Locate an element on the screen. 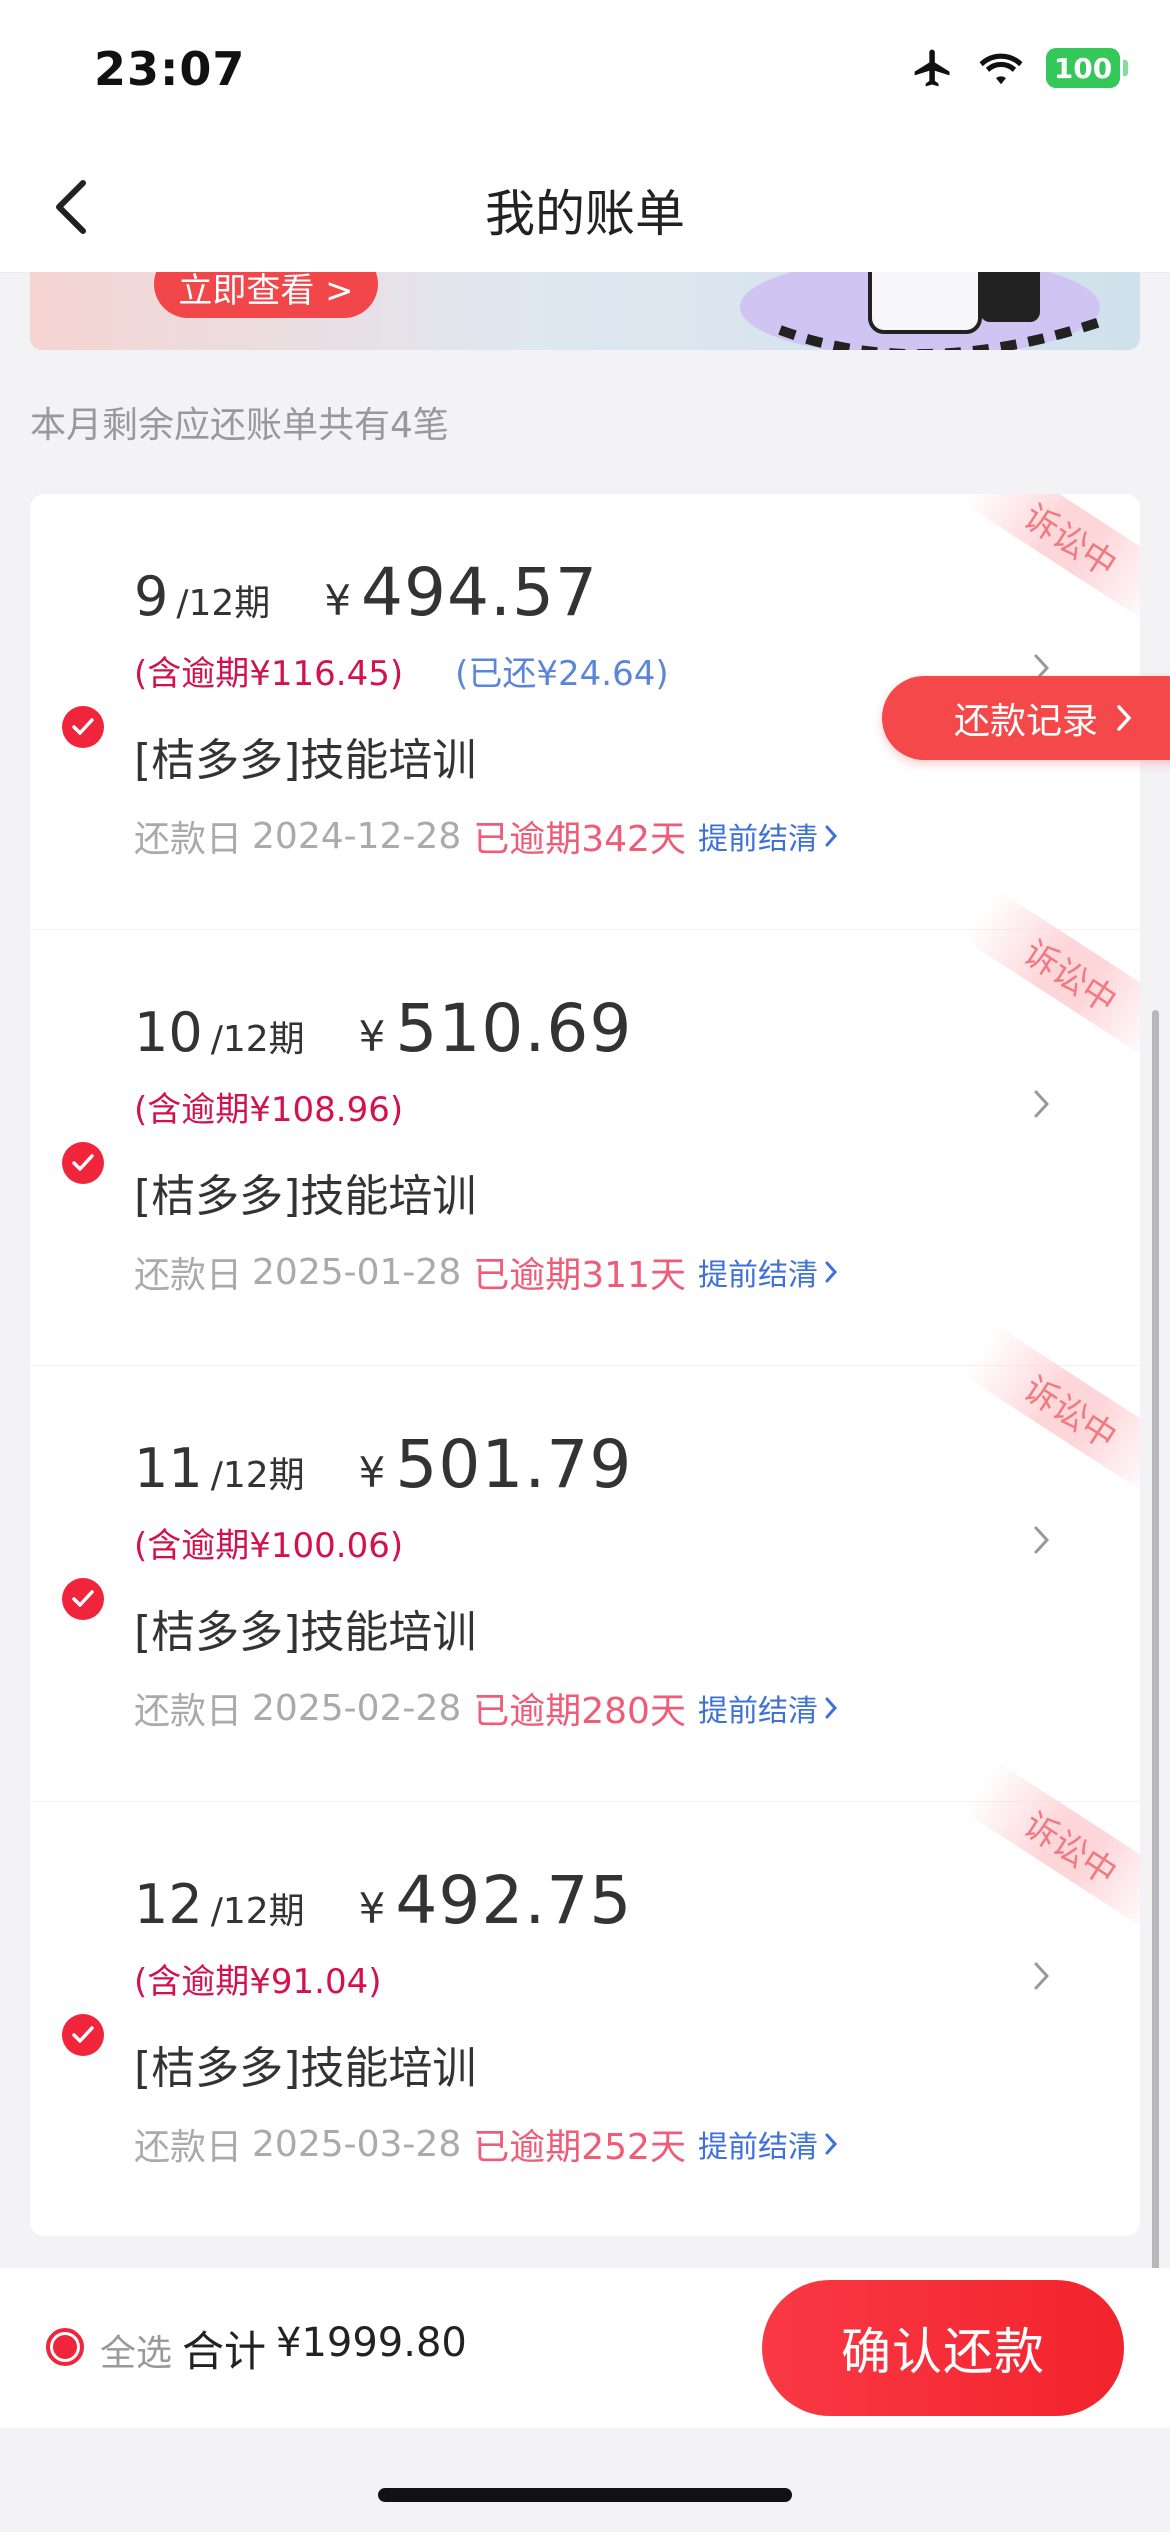 The height and width of the screenshot is (2532, 1170). overdue-days: 已逾期311天 is located at coordinates (579, 1275).